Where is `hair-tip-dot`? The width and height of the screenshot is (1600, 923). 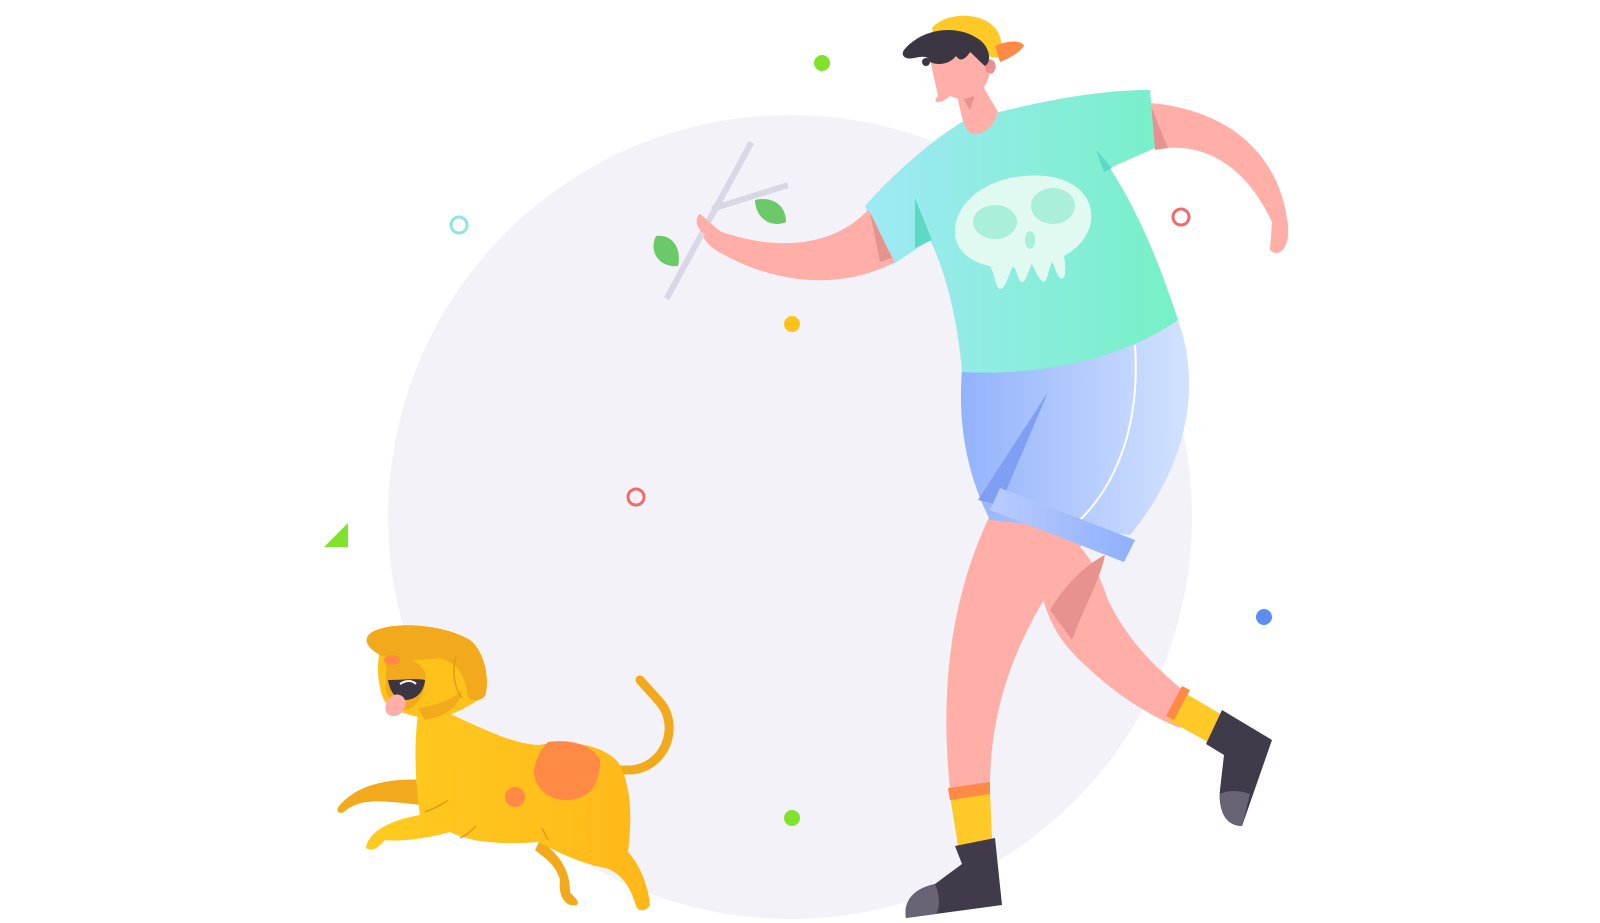
hair-tip-dot is located at coordinates (926, 62).